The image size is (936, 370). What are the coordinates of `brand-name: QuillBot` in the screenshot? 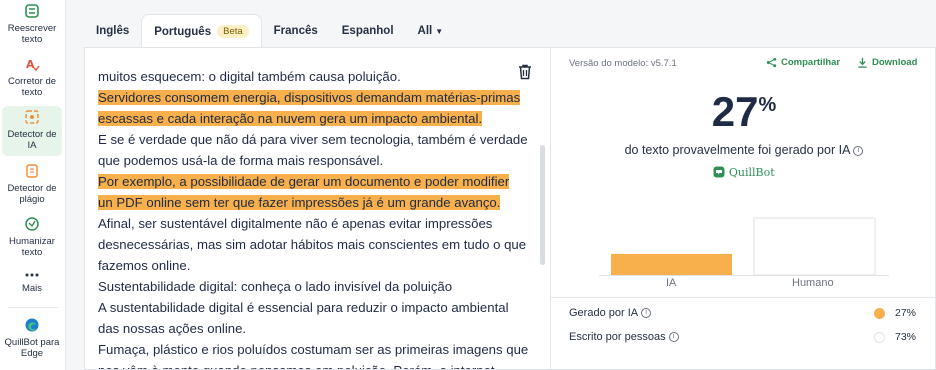 It's located at (751, 172).